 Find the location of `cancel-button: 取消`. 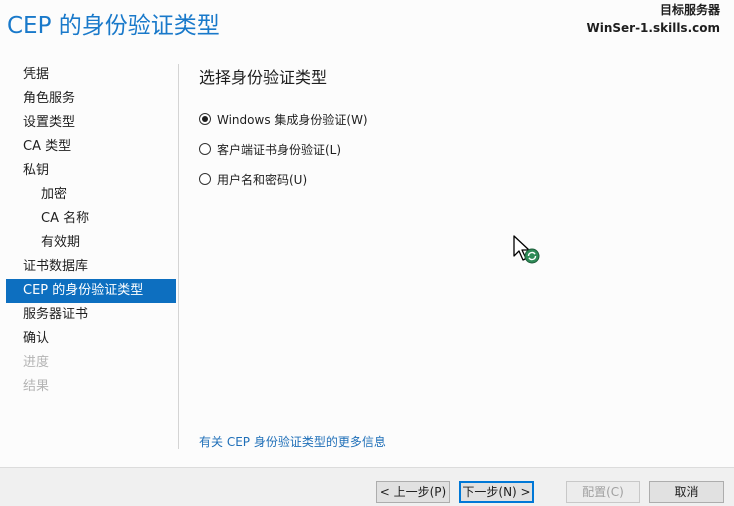

cancel-button: 取消 is located at coordinates (686, 492).